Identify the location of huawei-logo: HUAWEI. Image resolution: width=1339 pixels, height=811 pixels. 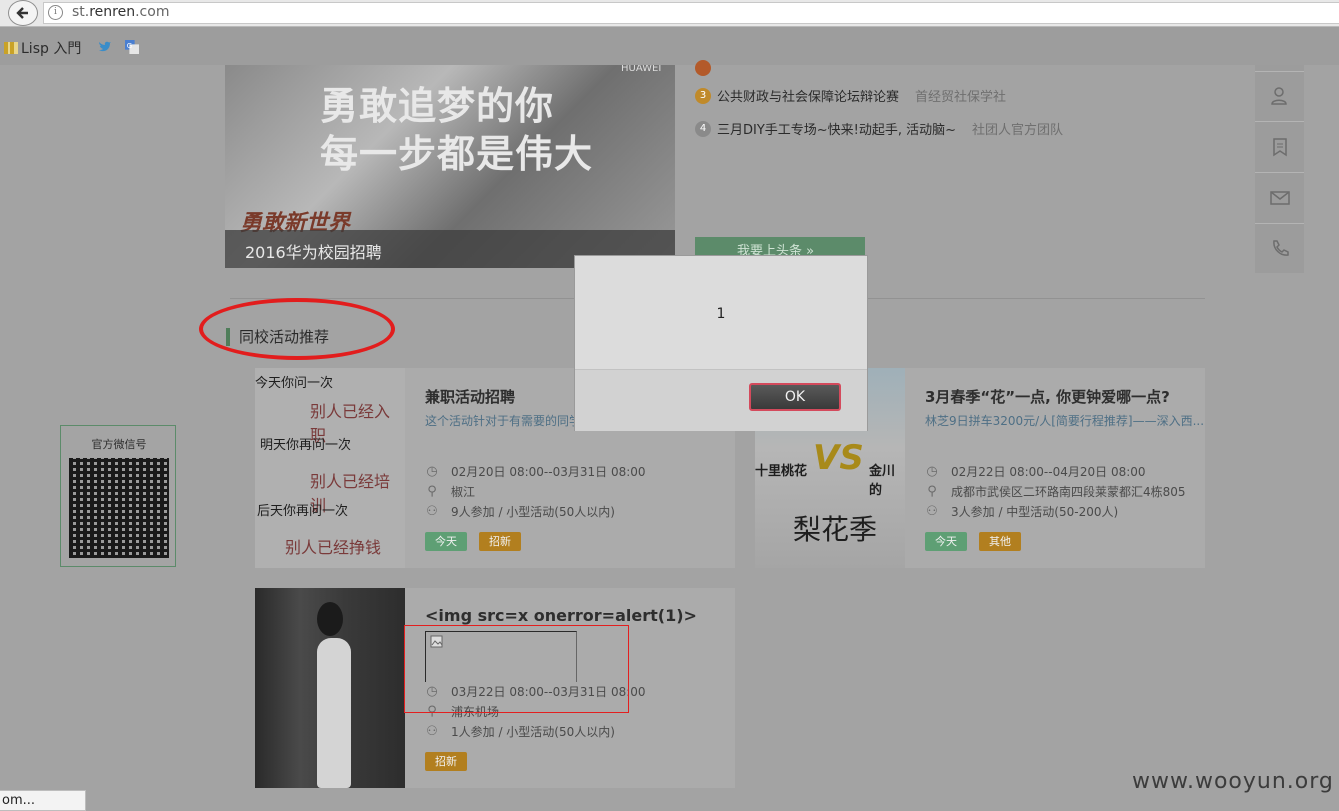
(641, 69).